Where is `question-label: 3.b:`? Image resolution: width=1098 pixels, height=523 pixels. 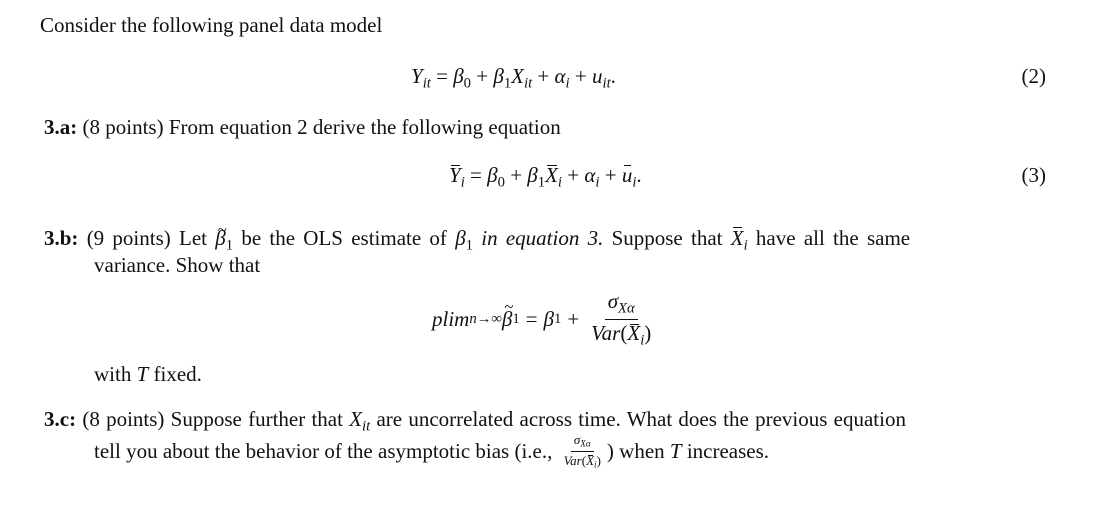 question-label: 3.b: is located at coordinates (61, 238).